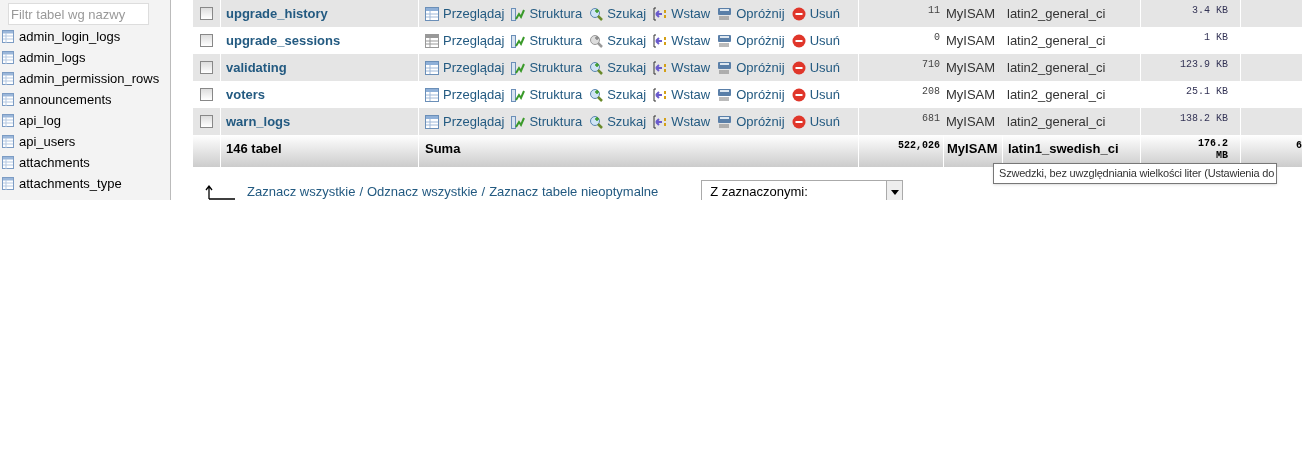 The width and height of the screenshot is (1302, 460). What do you see at coordinates (937, 38) in the screenshot?
I see `row-count: 0` at bounding box center [937, 38].